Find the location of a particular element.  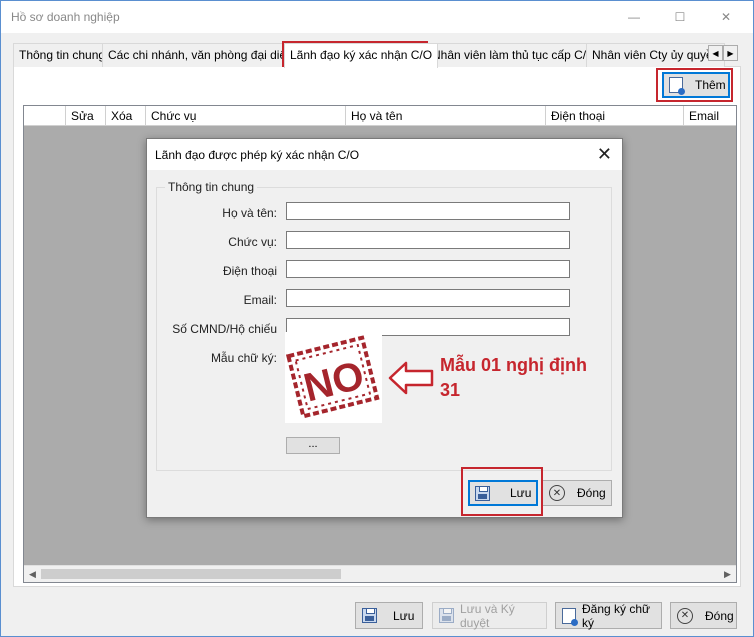

tab-scroll-right-button: ▶ is located at coordinates (730, 53).